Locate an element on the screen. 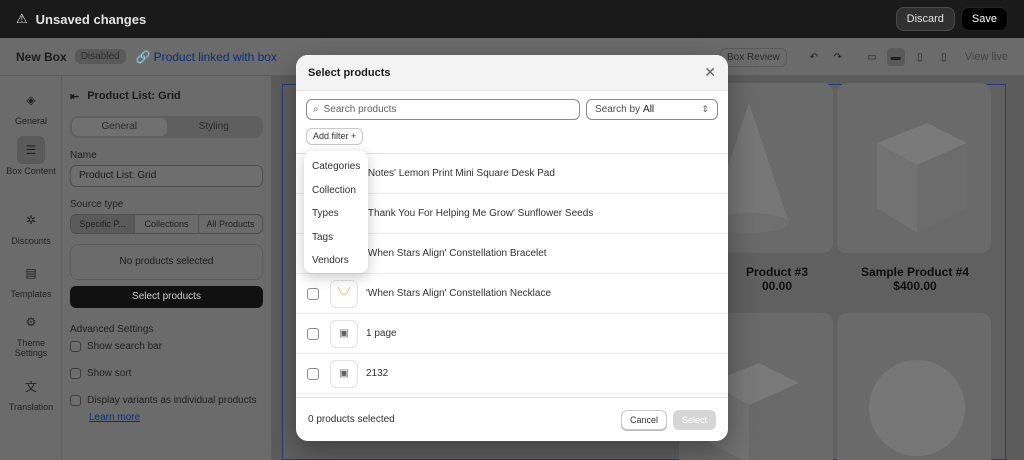  top-bar: ⚠ Unsaved changes Discard Save is located at coordinates (512, 19).